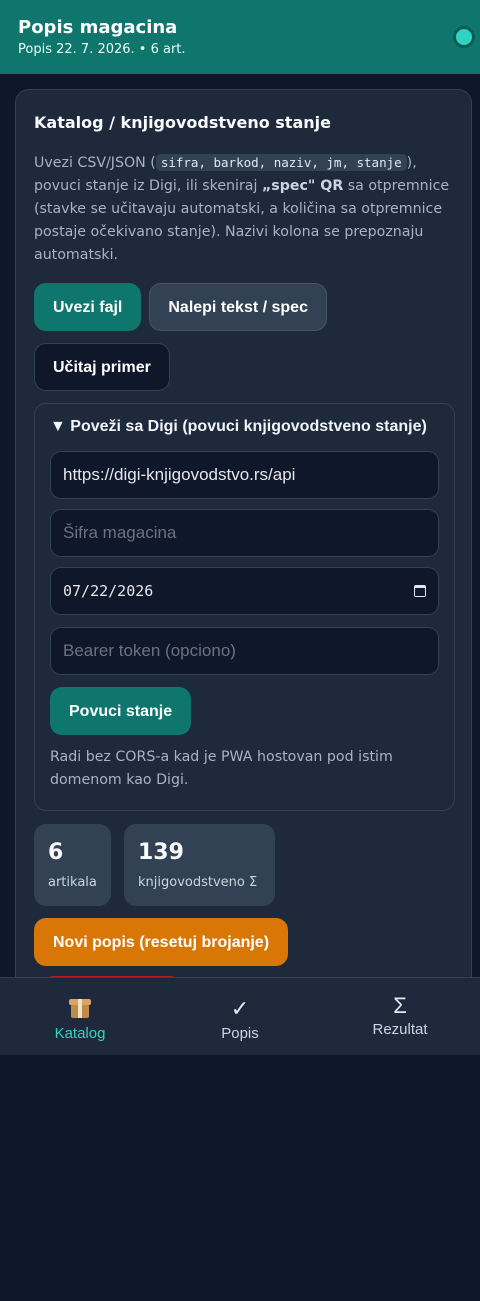 This screenshot has width=480, height=1301. I want to click on date-value: 07/22/2026, so click(108, 591).